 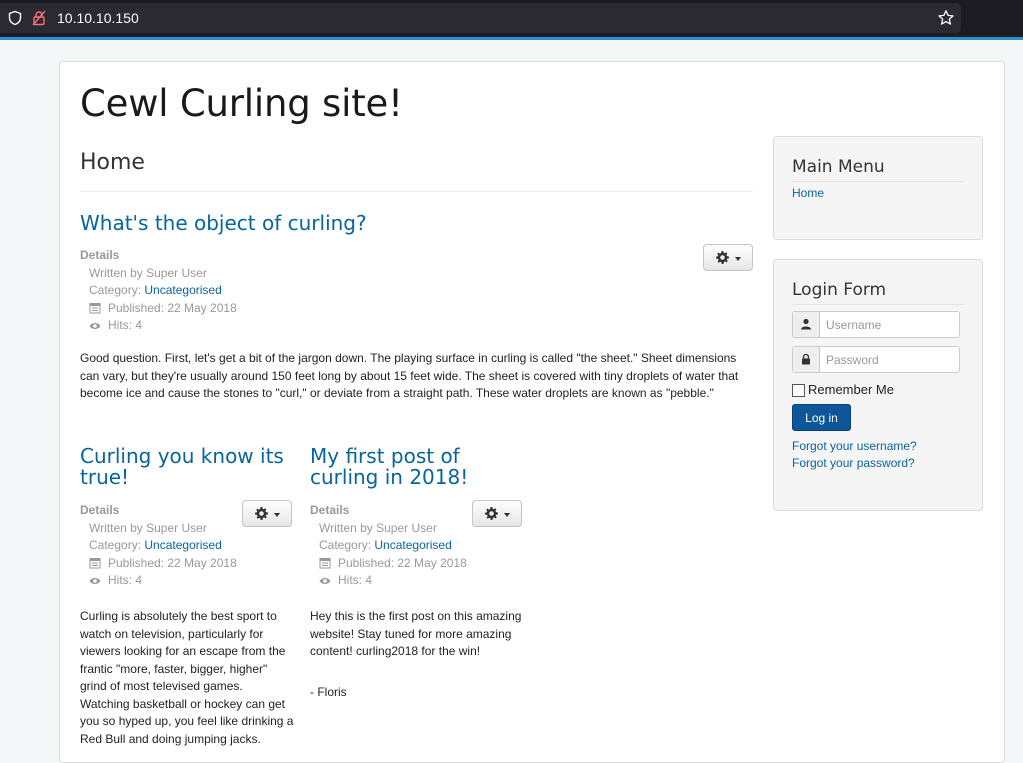 I want to click on forgot-username-link: Forgot your username?, so click(x=854, y=446).